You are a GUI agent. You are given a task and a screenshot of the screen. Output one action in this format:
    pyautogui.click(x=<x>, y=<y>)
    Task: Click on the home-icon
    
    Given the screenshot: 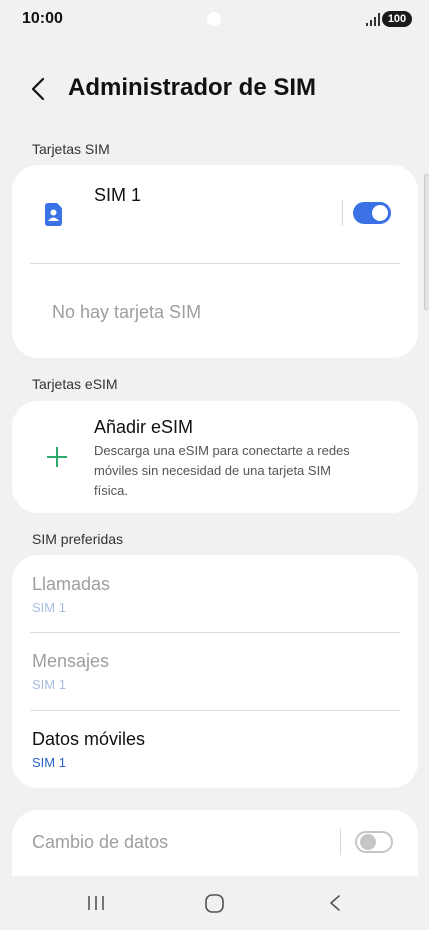 What is the action you would take?
    pyautogui.click(x=214, y=903)
    